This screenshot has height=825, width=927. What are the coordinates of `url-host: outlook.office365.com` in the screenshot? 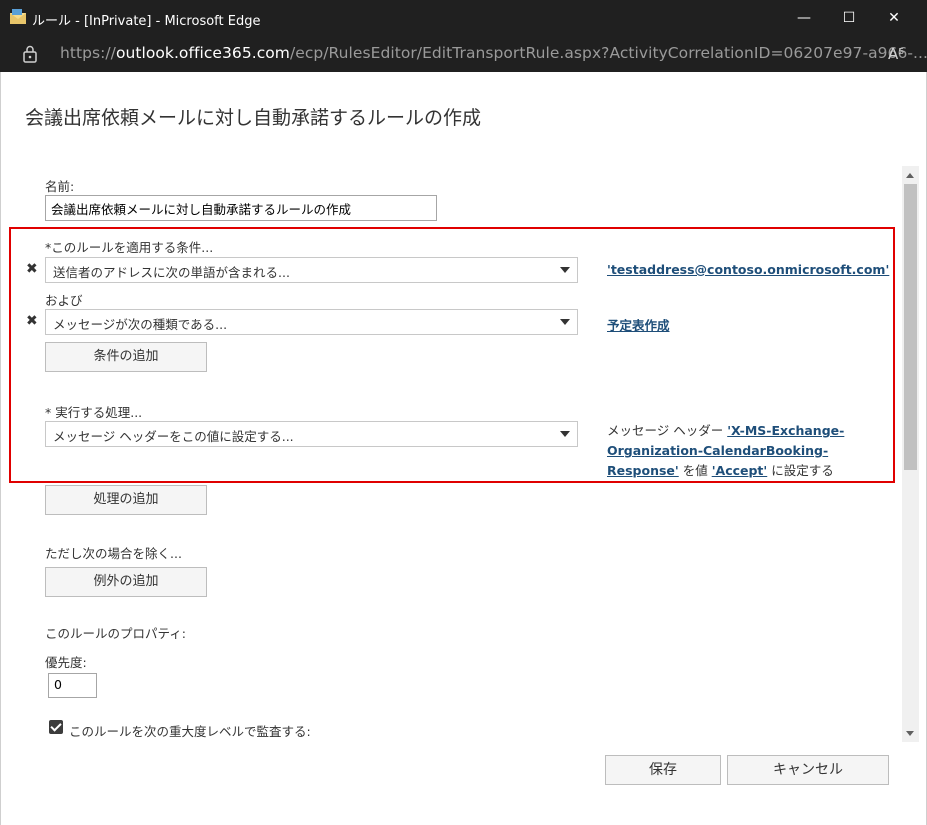 It's located at (202, 53).